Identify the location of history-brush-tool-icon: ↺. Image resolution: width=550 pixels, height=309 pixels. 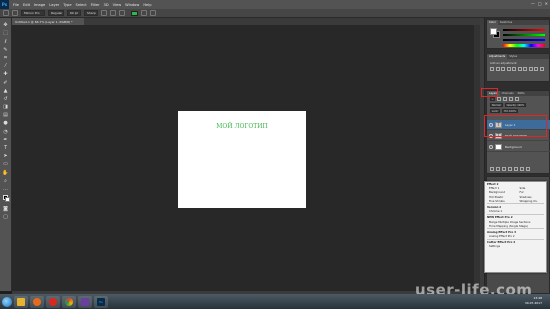
(5, 99).